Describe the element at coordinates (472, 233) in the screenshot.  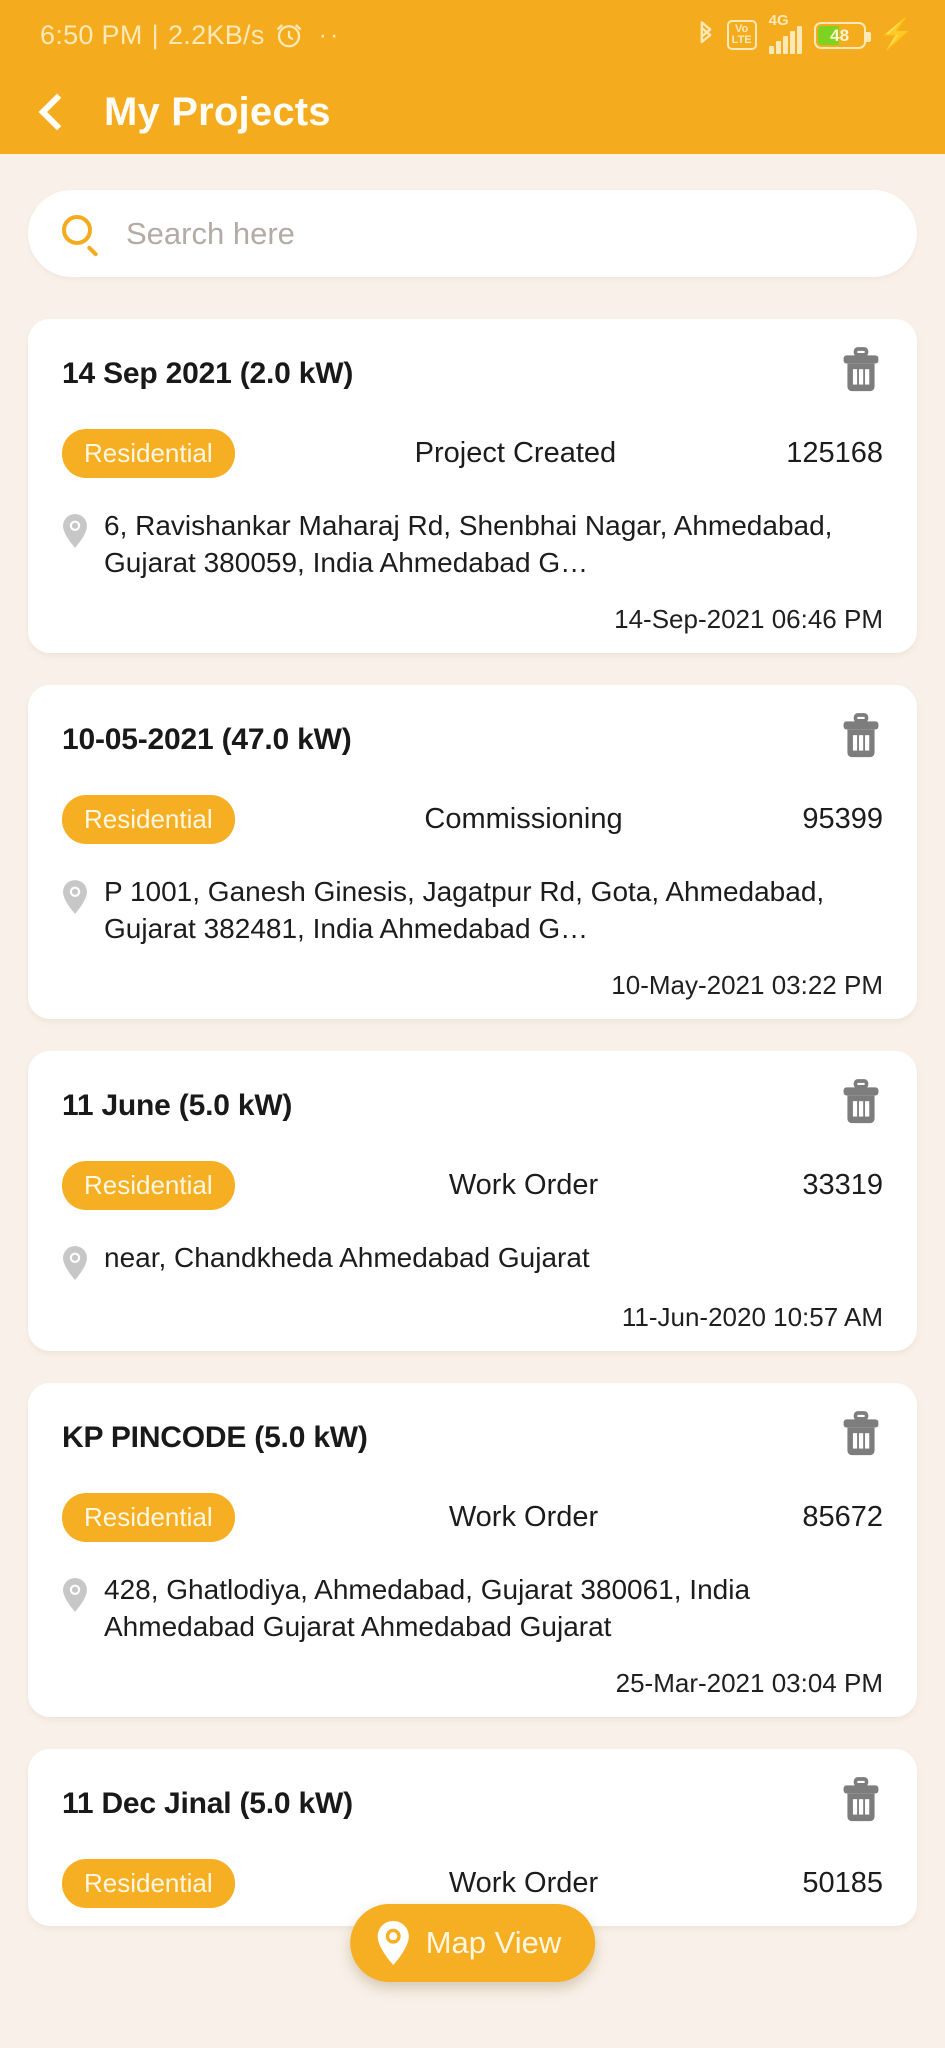
I see `search-bar: Search here` at that location.